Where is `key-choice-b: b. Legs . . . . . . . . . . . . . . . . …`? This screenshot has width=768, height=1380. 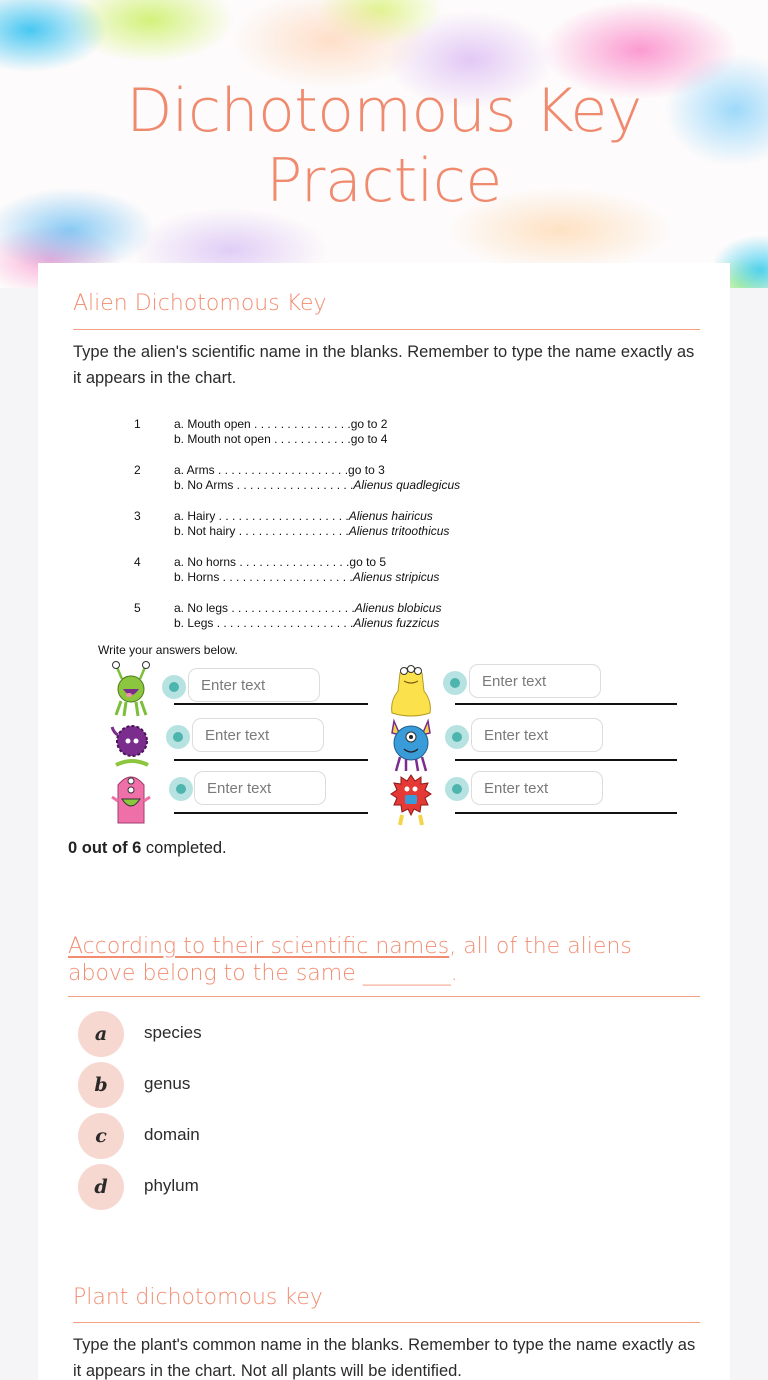 key-choice-b: b. Legs . . . . . . . . . . . . . . . . … is located at coordinates (307, 623).